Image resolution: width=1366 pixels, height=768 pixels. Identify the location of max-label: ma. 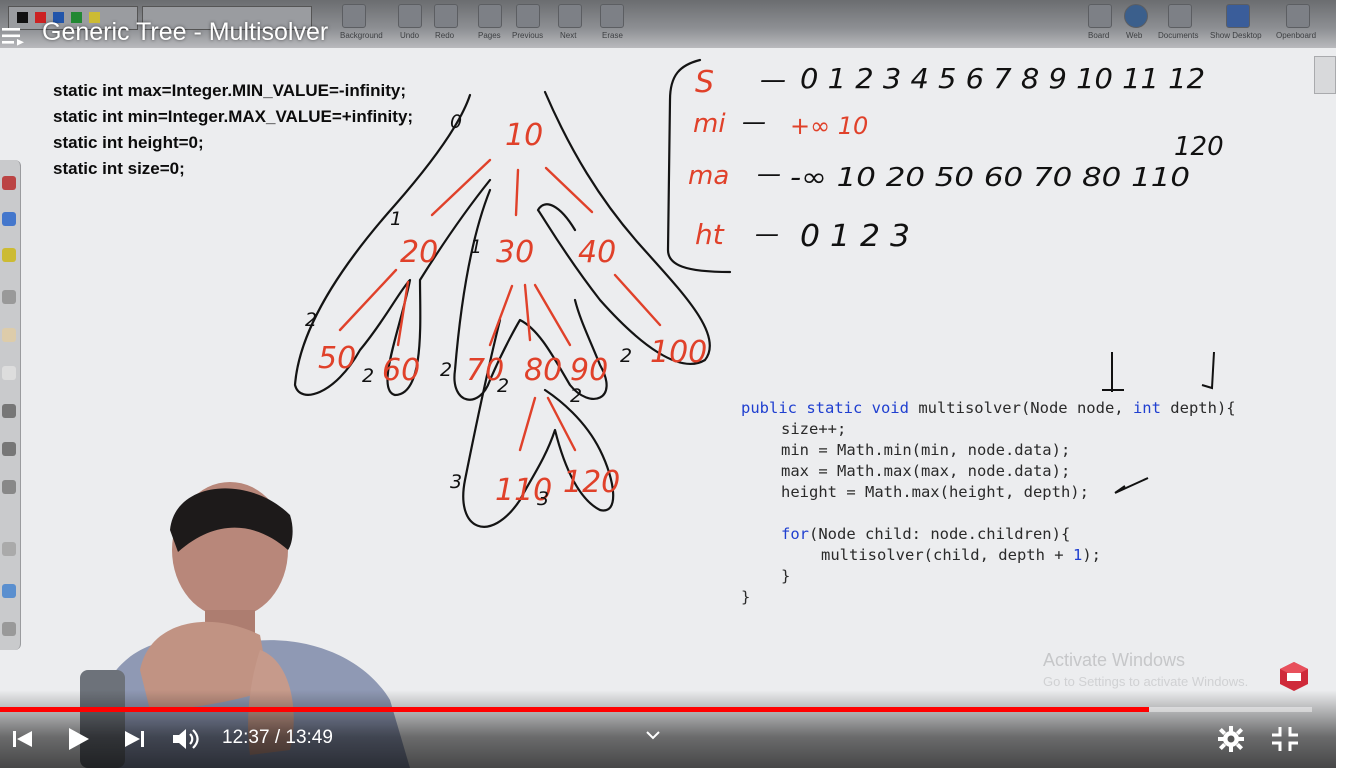
(708, 176).